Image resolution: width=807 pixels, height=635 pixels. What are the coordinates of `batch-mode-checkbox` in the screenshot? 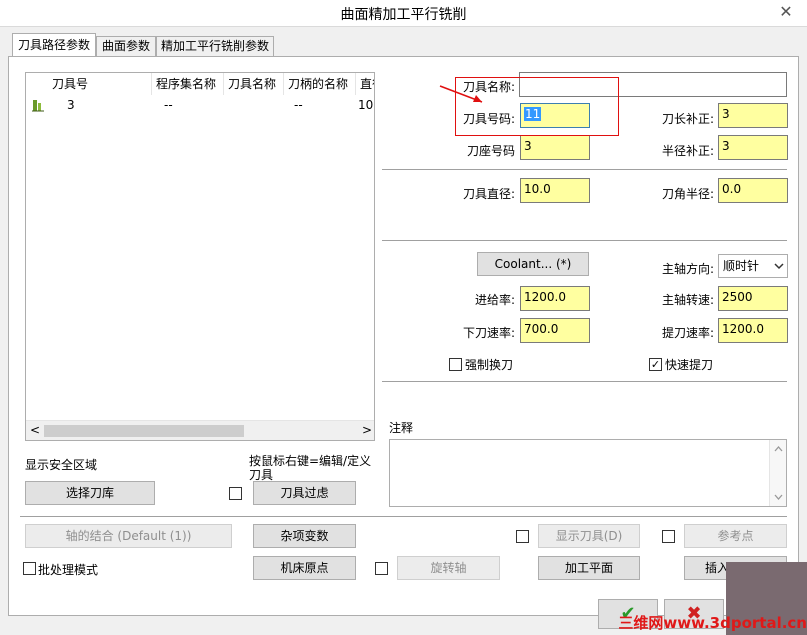 It's located at (29, 568).